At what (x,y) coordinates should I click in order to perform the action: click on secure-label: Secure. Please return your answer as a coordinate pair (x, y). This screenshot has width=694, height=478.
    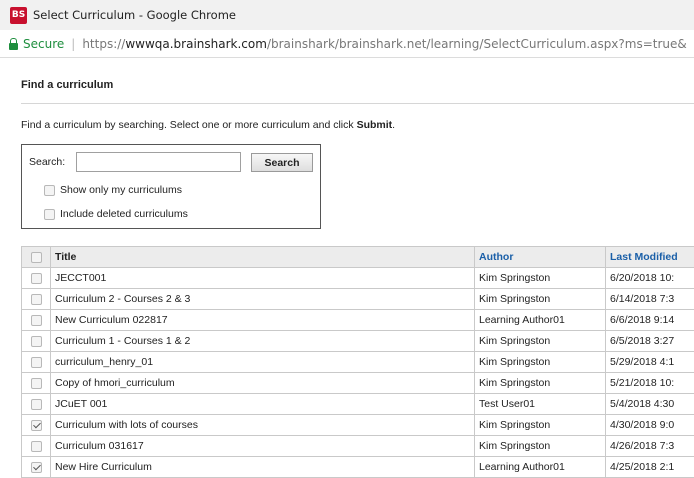
    Looking at the image, I should click on (44, 43).